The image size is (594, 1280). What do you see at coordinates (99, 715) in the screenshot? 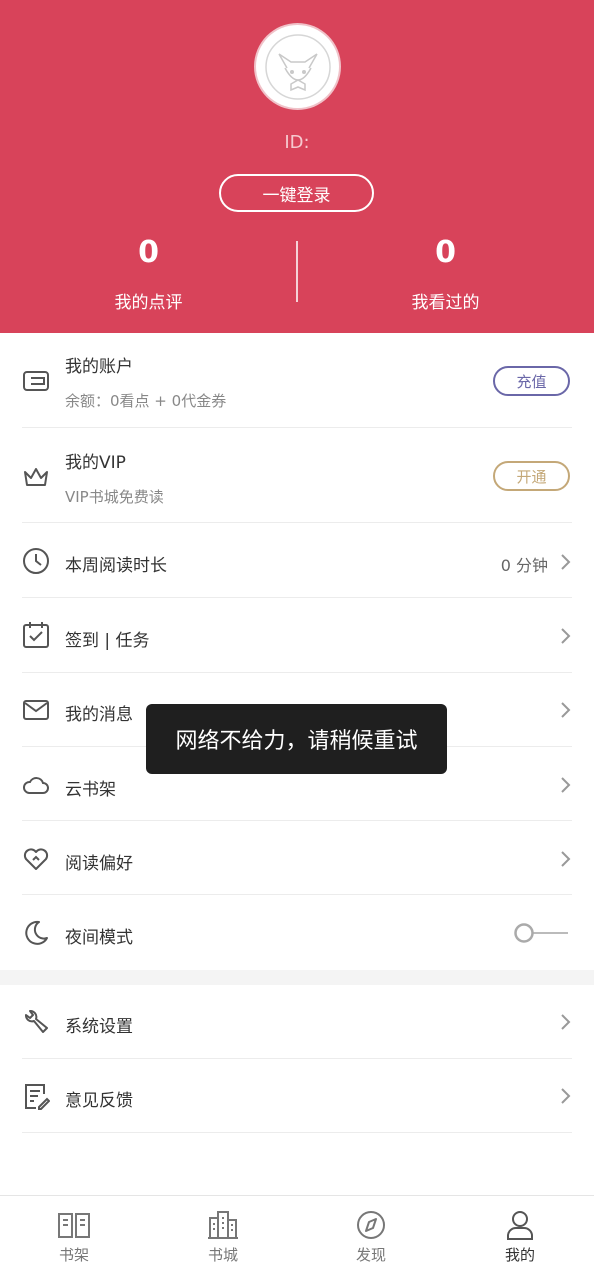
I see `messages-title: 我的消息` at bounding box center [99, 715].